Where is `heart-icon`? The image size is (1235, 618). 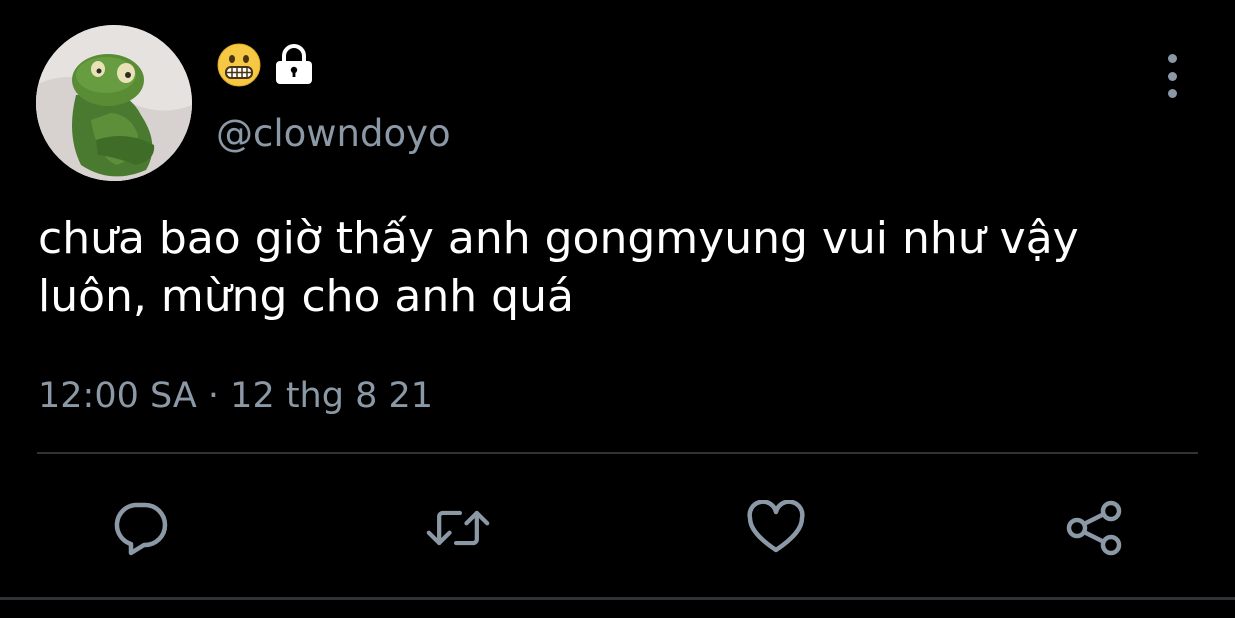 heart-icon is located at coordinates (776, 526).